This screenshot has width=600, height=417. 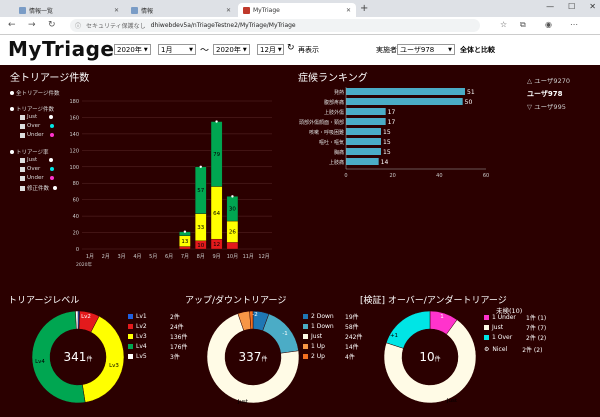 What do you see at coordinates (515, 318) in the screenshot?
I see `legend-item: 1 Under 1件 (1)` at bounding box center [515, 318].